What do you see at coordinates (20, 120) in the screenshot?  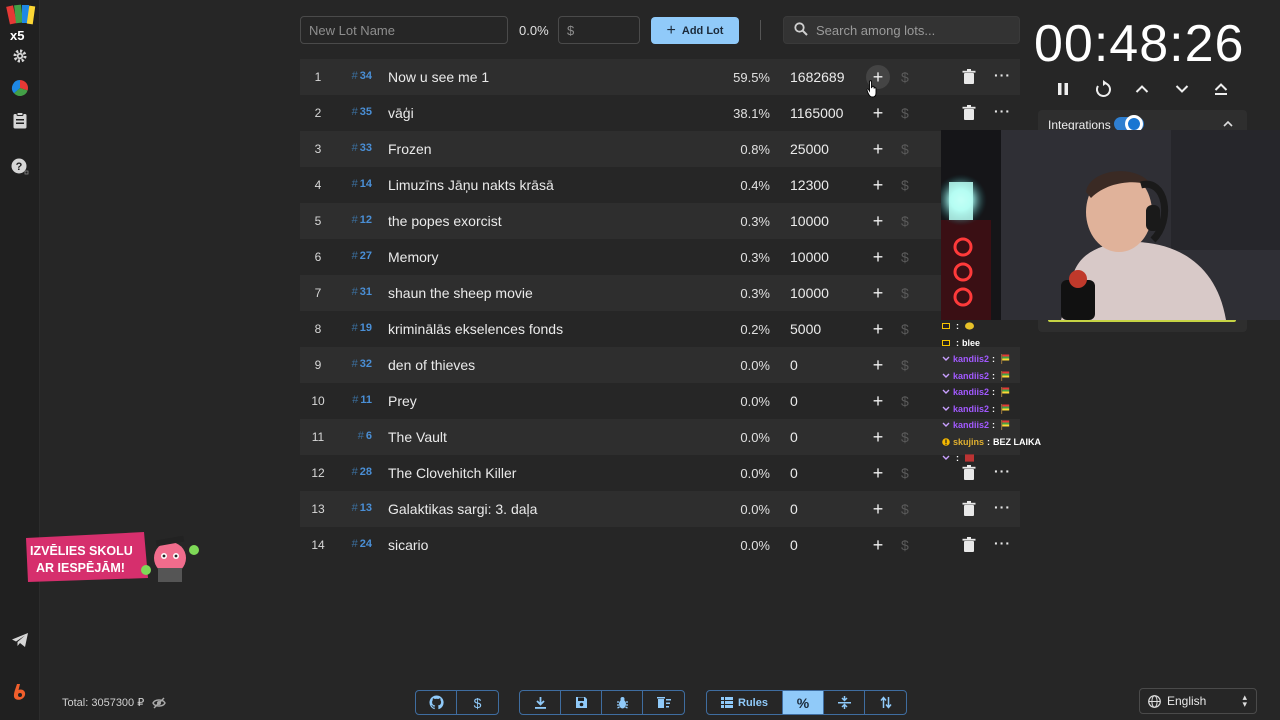 I see `clipboard-icon` at bounding box center [20, 120].